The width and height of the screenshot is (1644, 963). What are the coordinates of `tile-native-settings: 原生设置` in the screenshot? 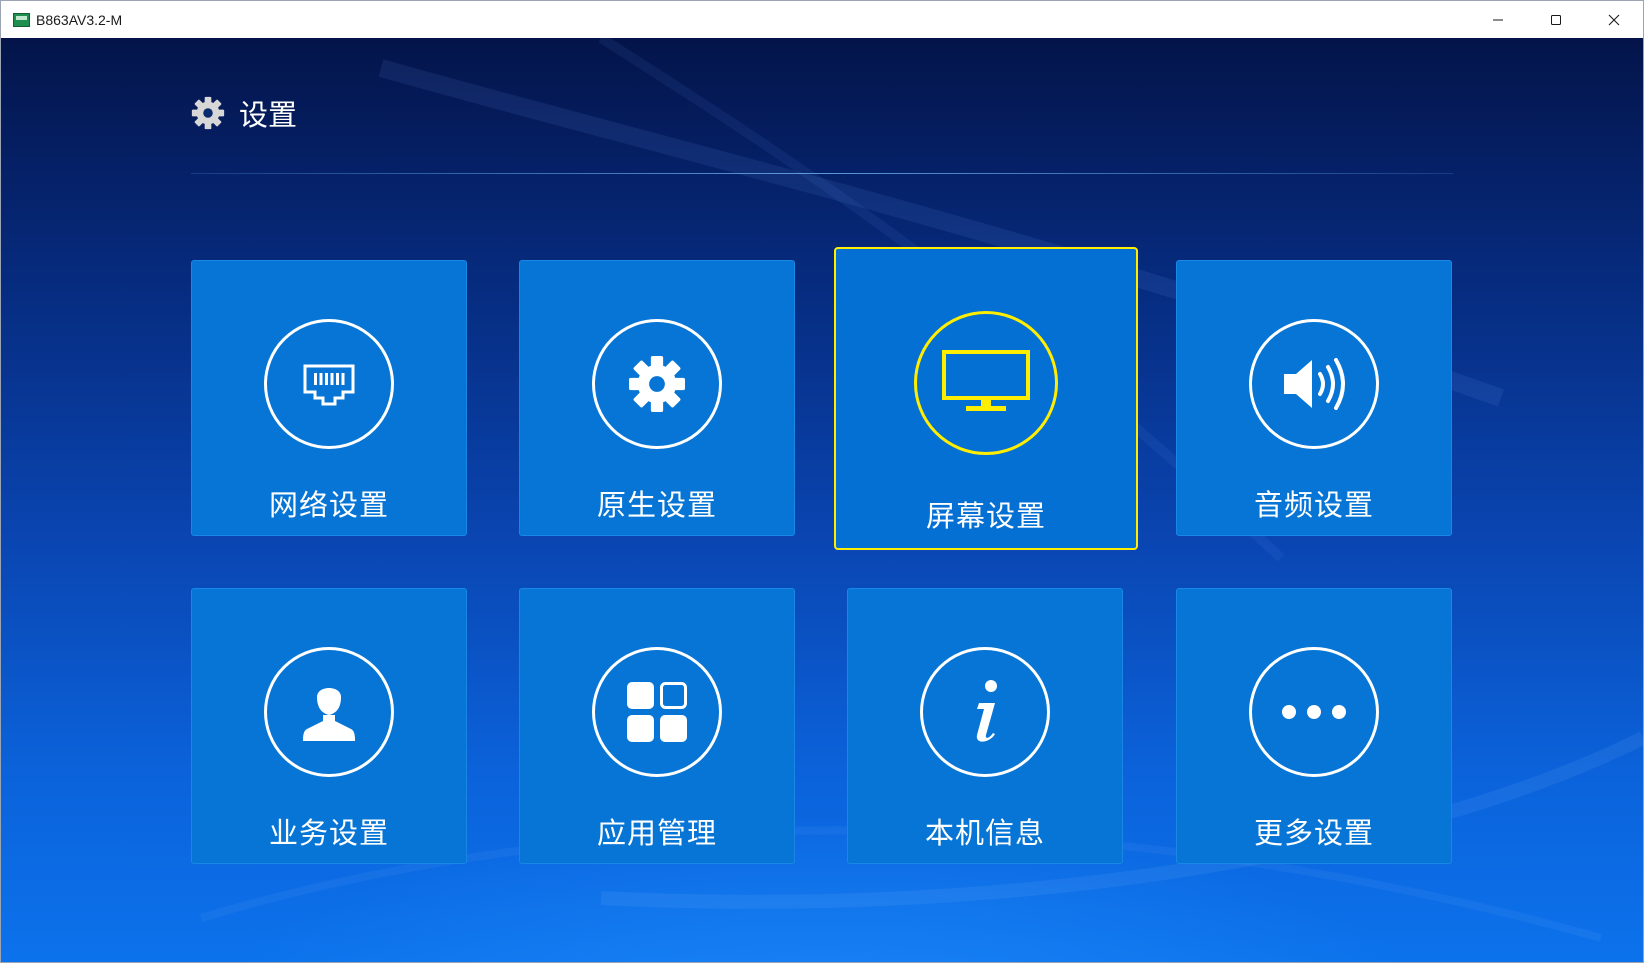 It's located at (657, 398).